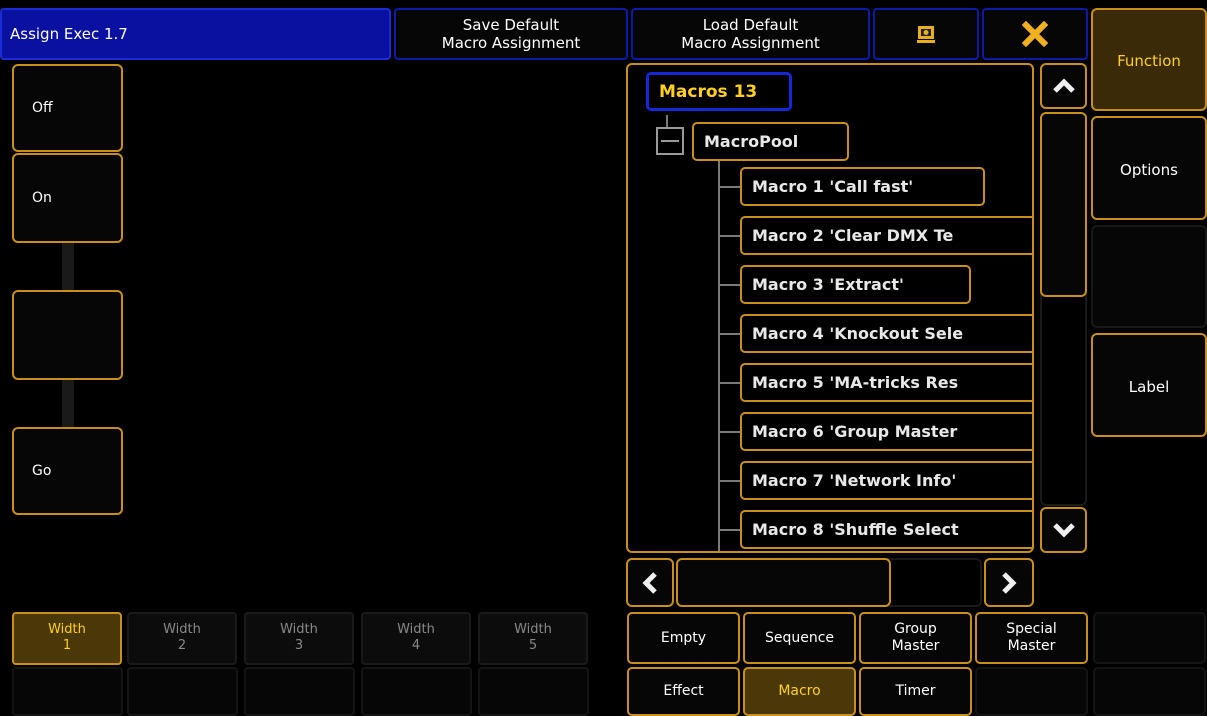 This screenshot has width=1207, height=716. Describe the element at coordinates (67, 645) in the screenshot. I see `width-tab-value: 1` at that location.